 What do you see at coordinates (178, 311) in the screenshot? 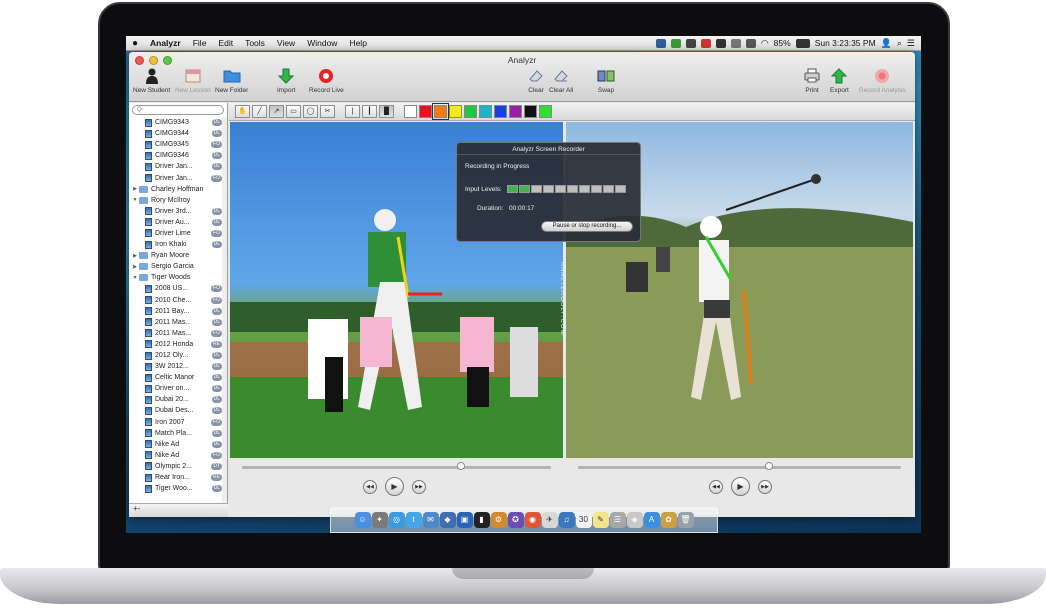
I see `library-clip-row: 2011 Bay... DL` at bounding box center [178, 311].